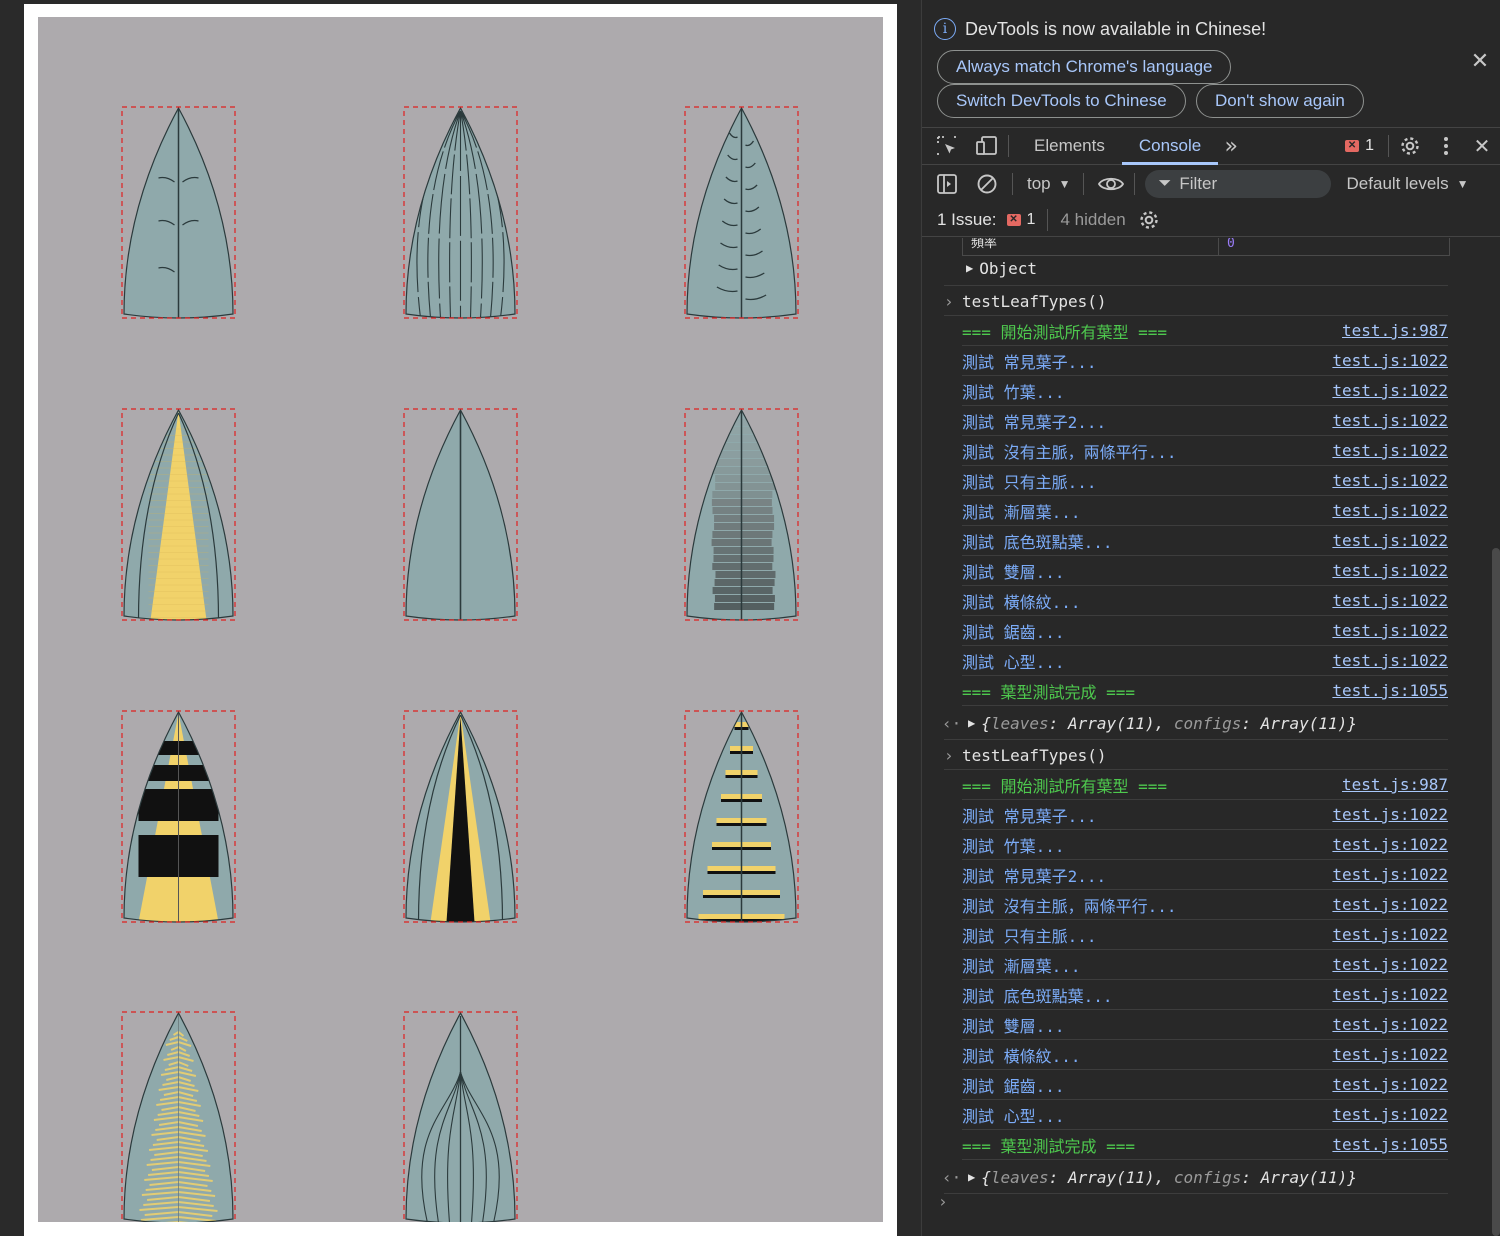 The height and width of the screenshot is (1236, 1500). Describe the element at coordinates (1021, 220) in the screenshot. I see `issues-error-badge: ✕ 1` at that location.